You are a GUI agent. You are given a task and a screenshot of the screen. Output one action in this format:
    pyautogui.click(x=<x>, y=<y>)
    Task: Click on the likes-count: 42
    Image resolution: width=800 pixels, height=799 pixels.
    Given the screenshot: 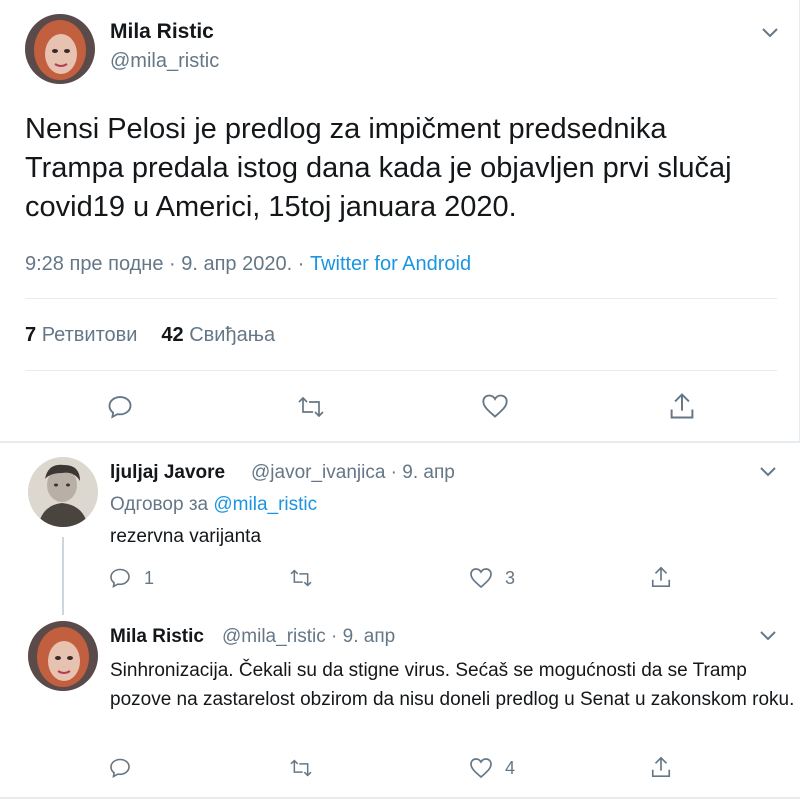 What is the action you would take?
    pyautogui.click(x=172, y=335)
    